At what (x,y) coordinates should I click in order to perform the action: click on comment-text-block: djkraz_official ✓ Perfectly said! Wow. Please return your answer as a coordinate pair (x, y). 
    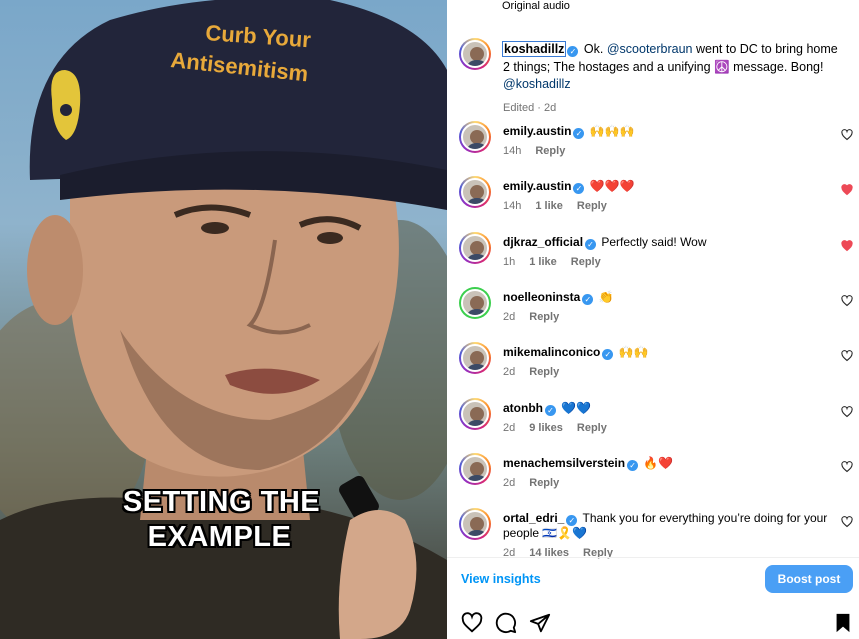
    Looking at the image, I should click on (668, 242).